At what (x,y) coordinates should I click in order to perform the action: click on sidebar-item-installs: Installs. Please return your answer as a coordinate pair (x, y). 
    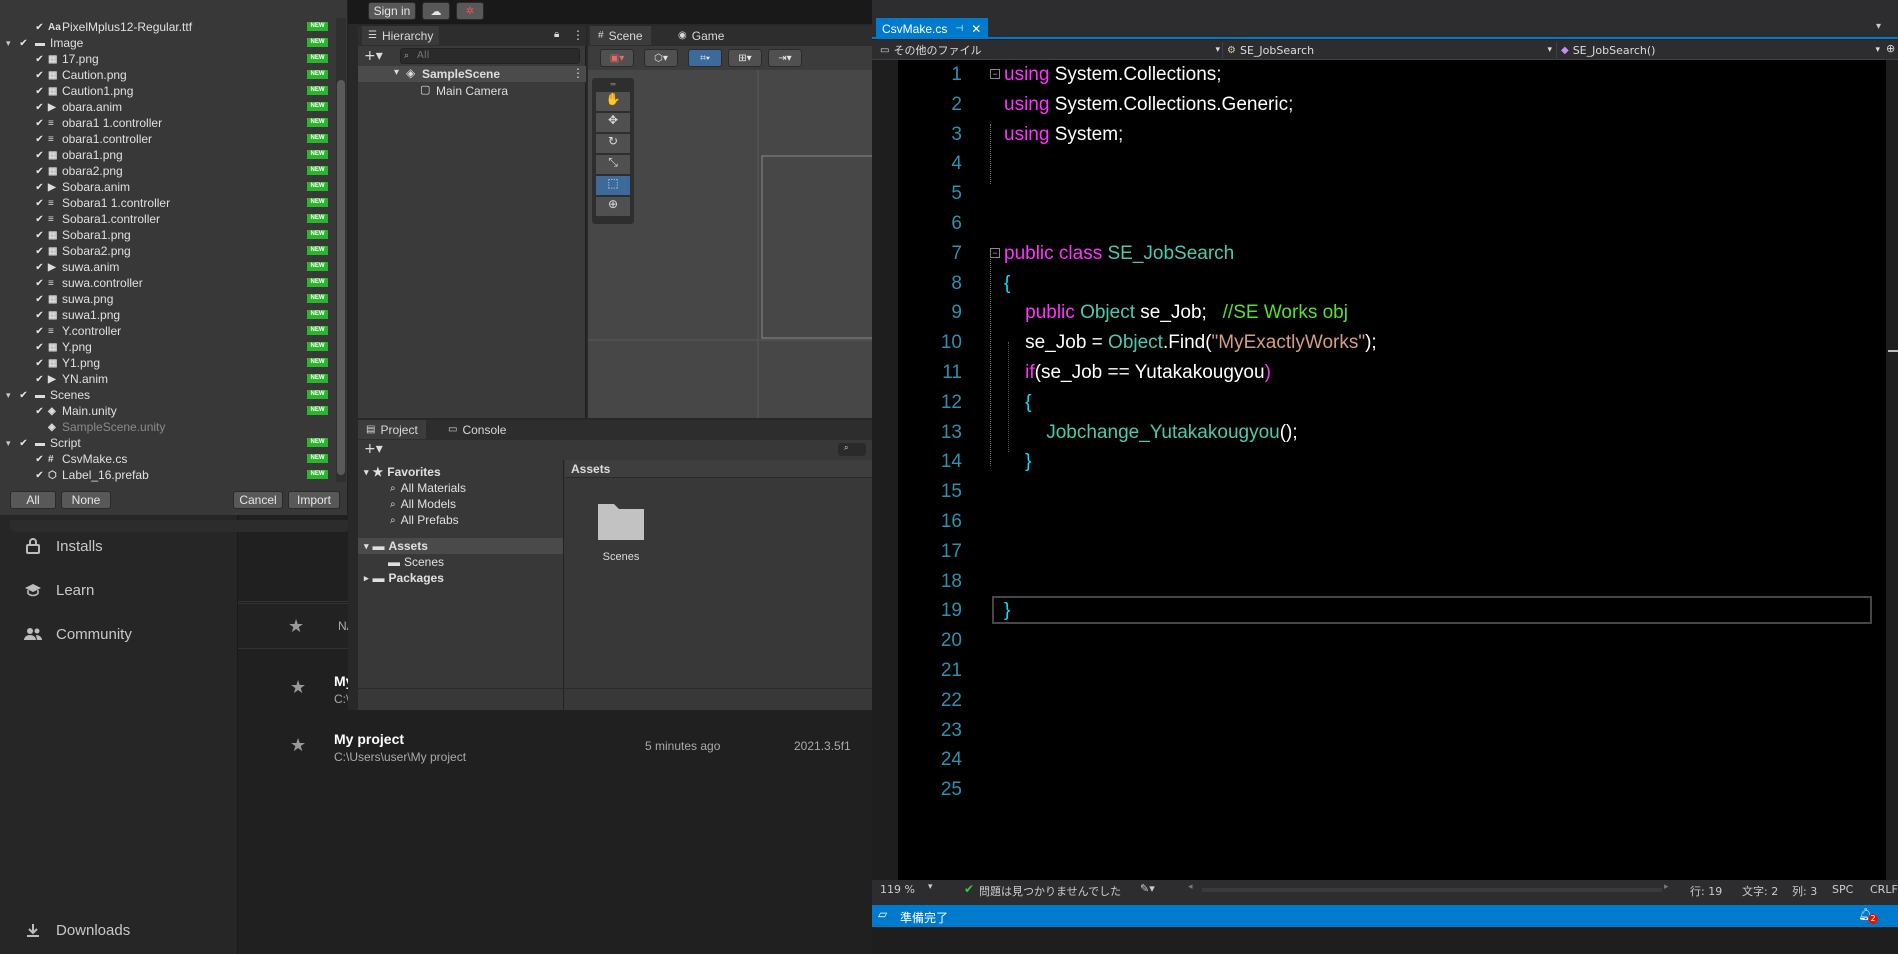
    Looking at the image, I should click on (63, 546).